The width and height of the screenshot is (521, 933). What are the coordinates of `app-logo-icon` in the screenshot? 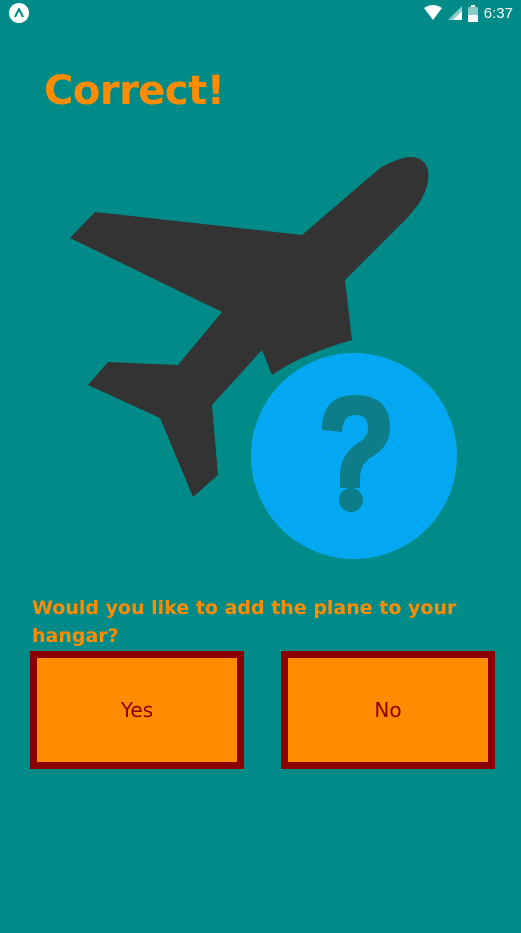 It's located at (19, 13).